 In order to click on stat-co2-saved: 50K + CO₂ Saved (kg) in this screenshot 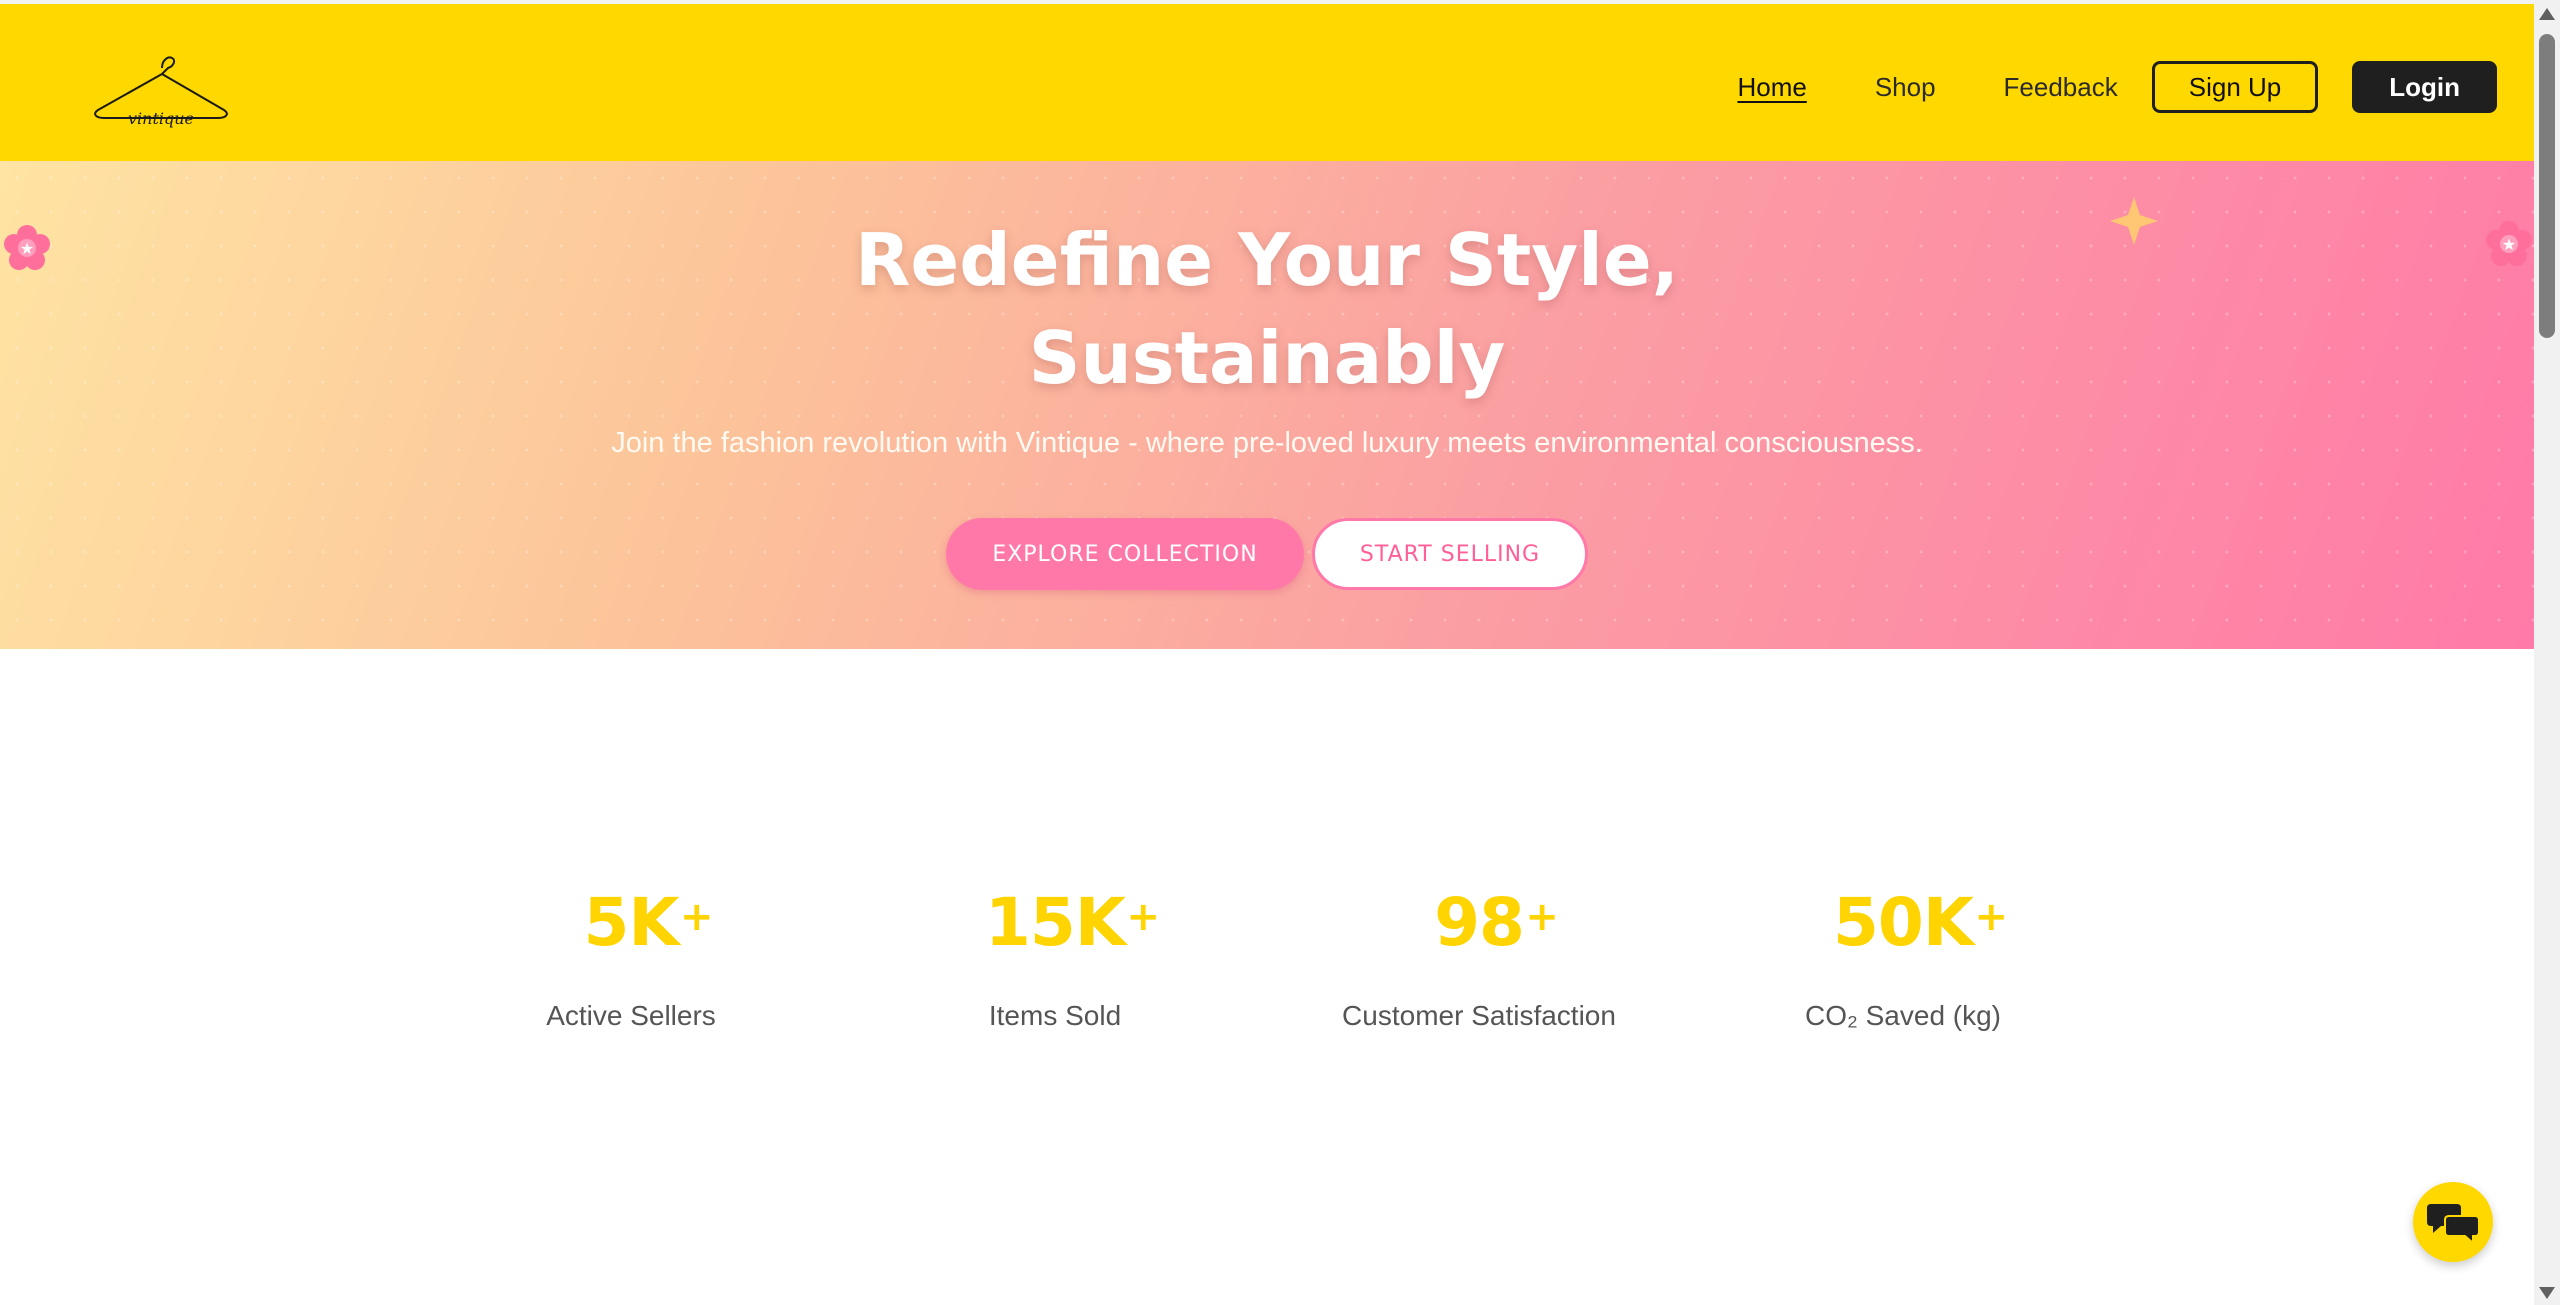, I will do `click(1903, 956)`.